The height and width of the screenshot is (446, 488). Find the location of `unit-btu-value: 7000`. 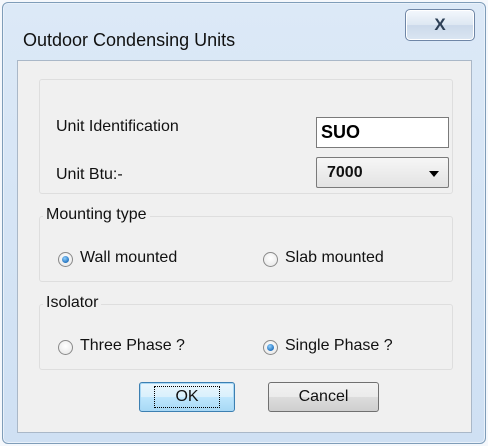

unit-btu-value: 7000 is located at coordinates (345, 172).